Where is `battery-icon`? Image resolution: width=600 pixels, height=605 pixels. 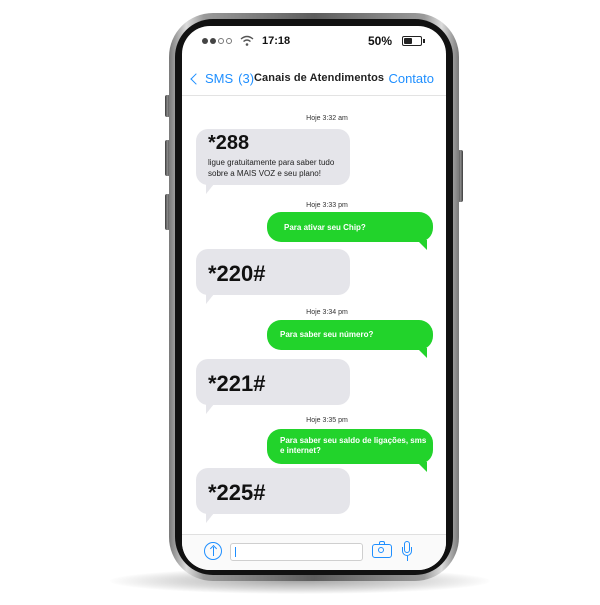 battery-icon is located at coordinates (413, 41).